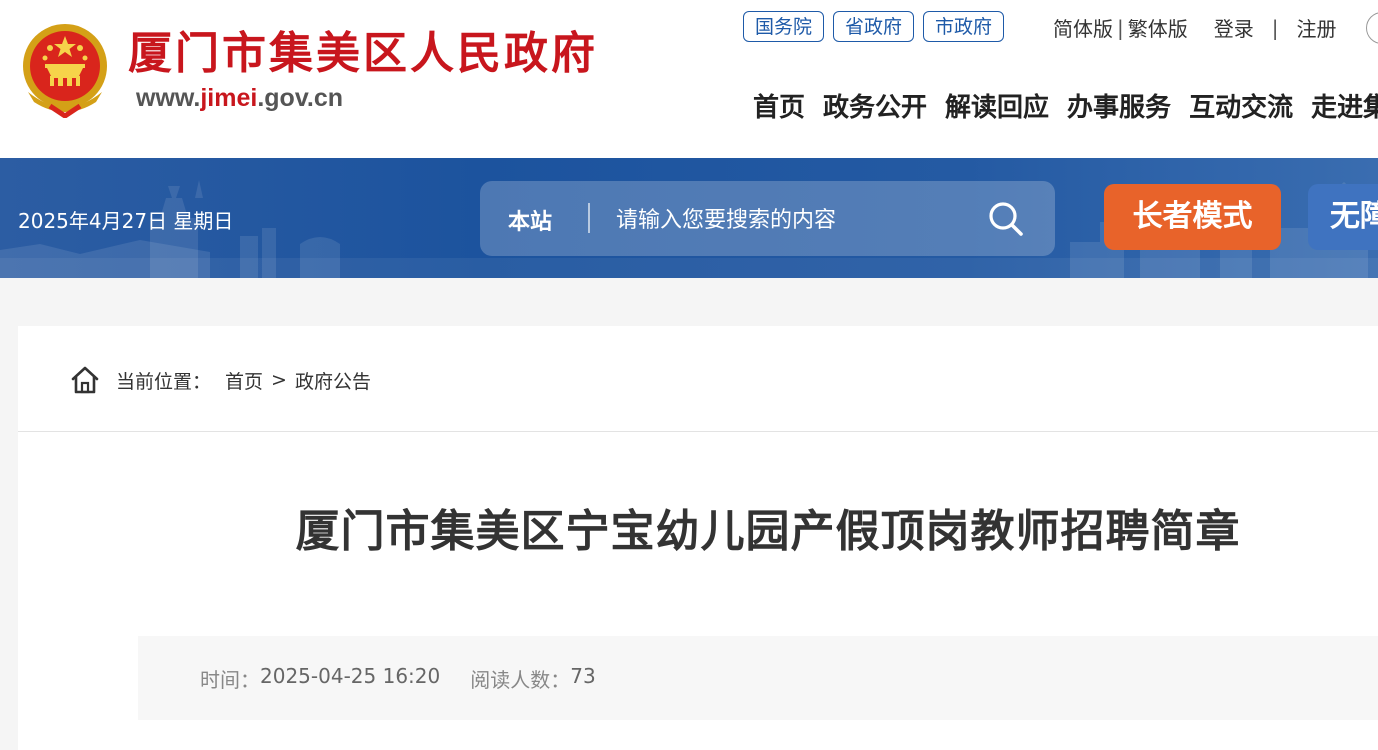 This screenshot has width=1378, height=750. I want to click on breadcrumb: 当前位置： 首页 > 政府公告, so click(220, 380).